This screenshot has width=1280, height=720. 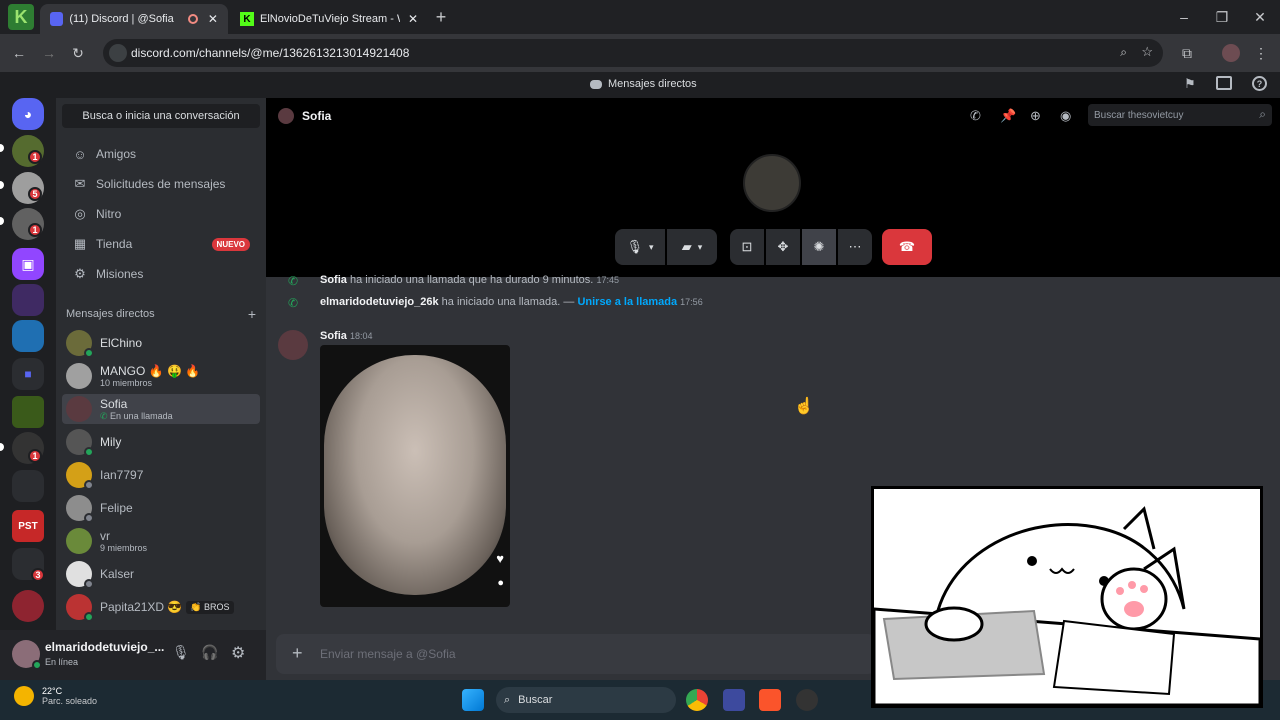 What do you see at coordinates (161, 409) in the screenshot?
I see `dm-item-selected: Sofia ✆ En una llamada` at bounding box center [161, 409].